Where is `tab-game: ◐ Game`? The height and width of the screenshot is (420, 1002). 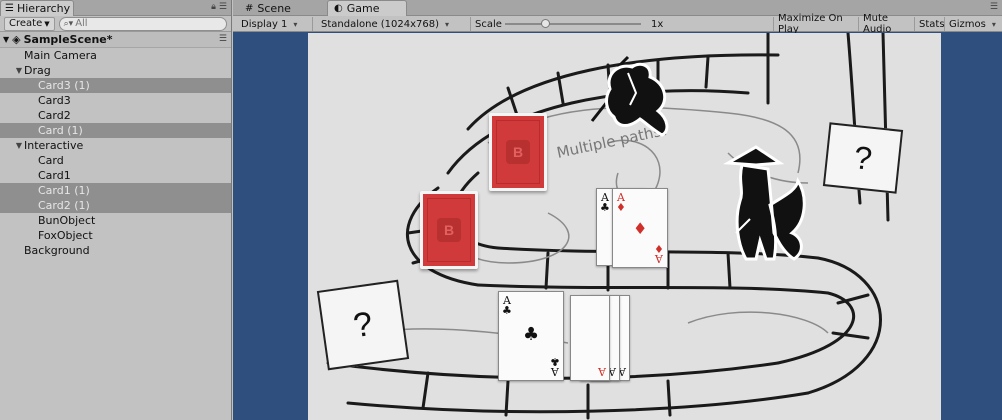 tab-game: ◐ Game is located at coordinates (367, 8).